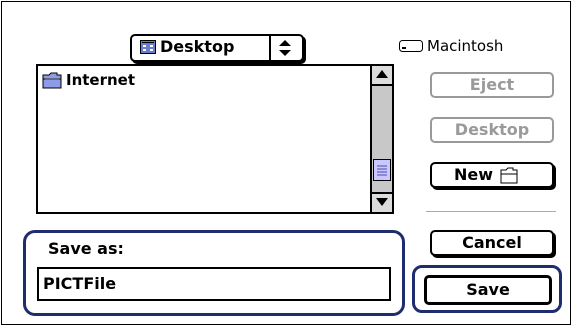 The image size is (572, 326). Describe the element at coordinates (381, 139) in the screenshot. I see `vertical-scrollbar` at that location.